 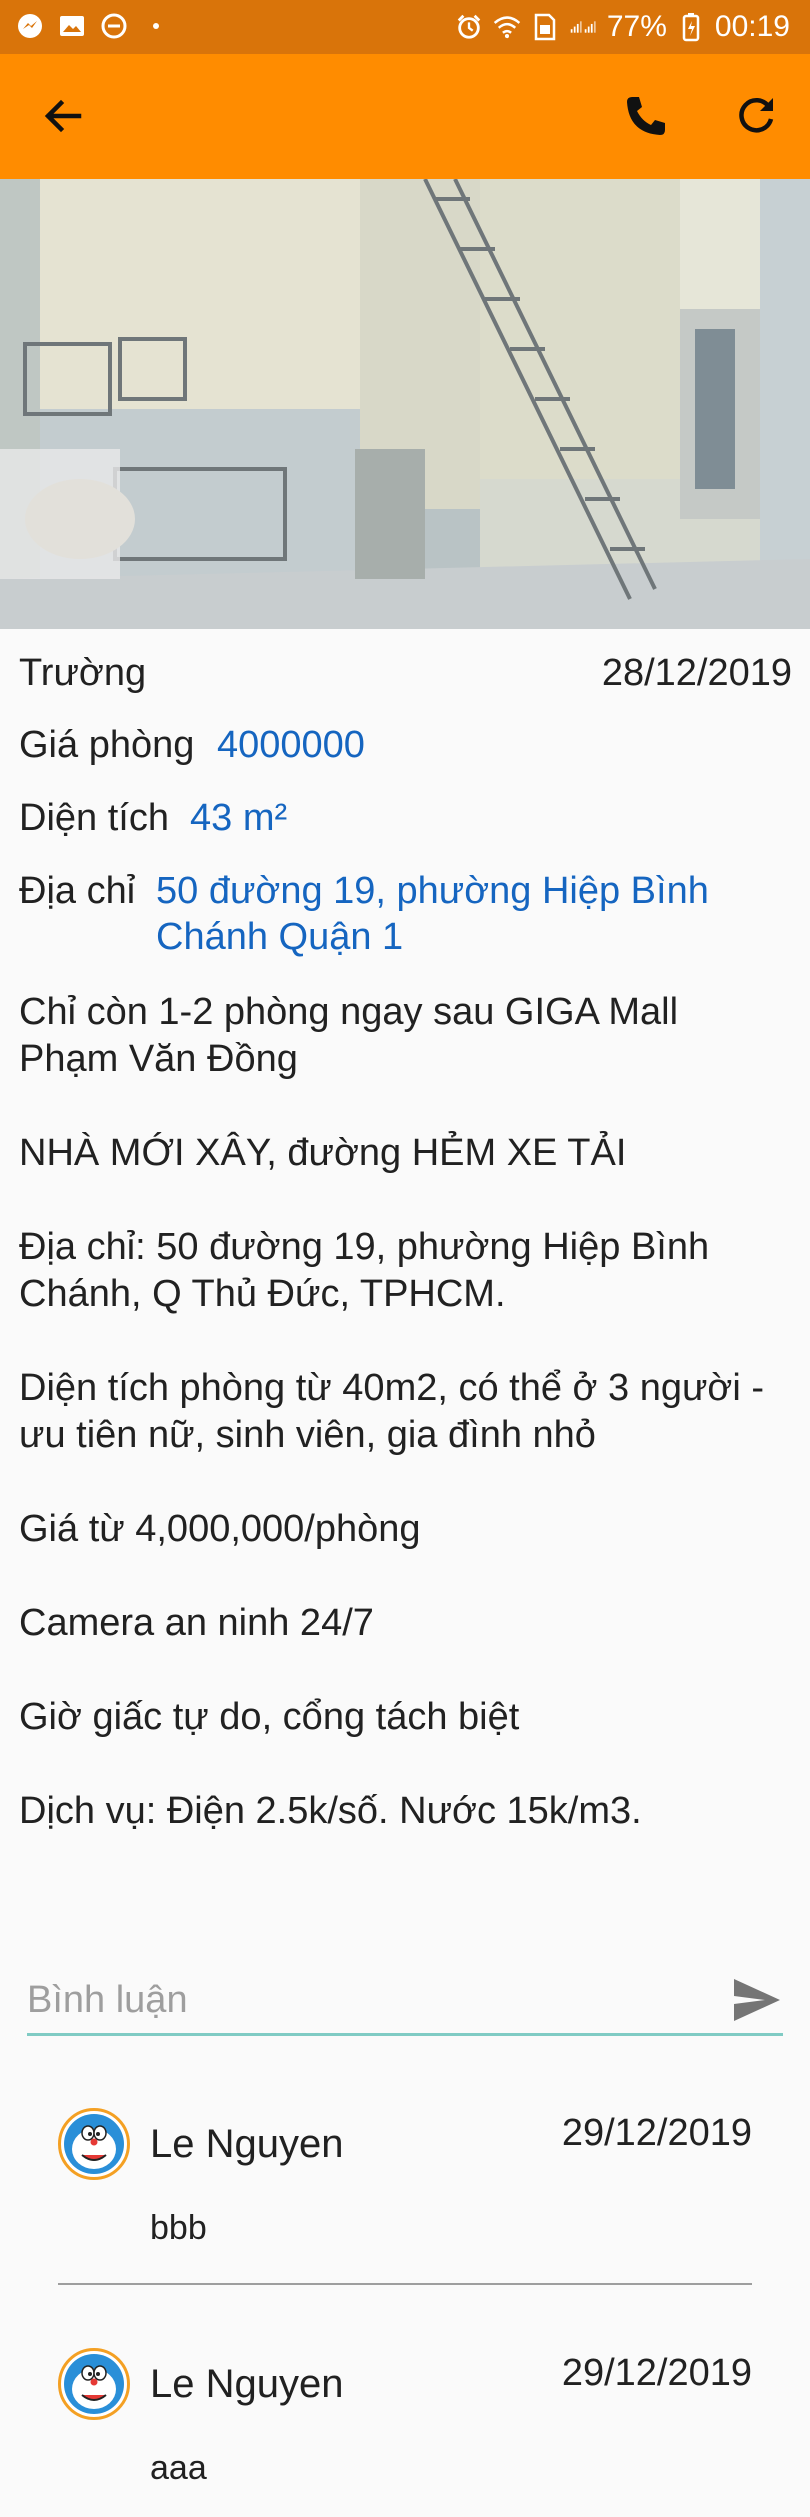 I want to click on address-label: Địa chỉ, so click(x=77, y=891).